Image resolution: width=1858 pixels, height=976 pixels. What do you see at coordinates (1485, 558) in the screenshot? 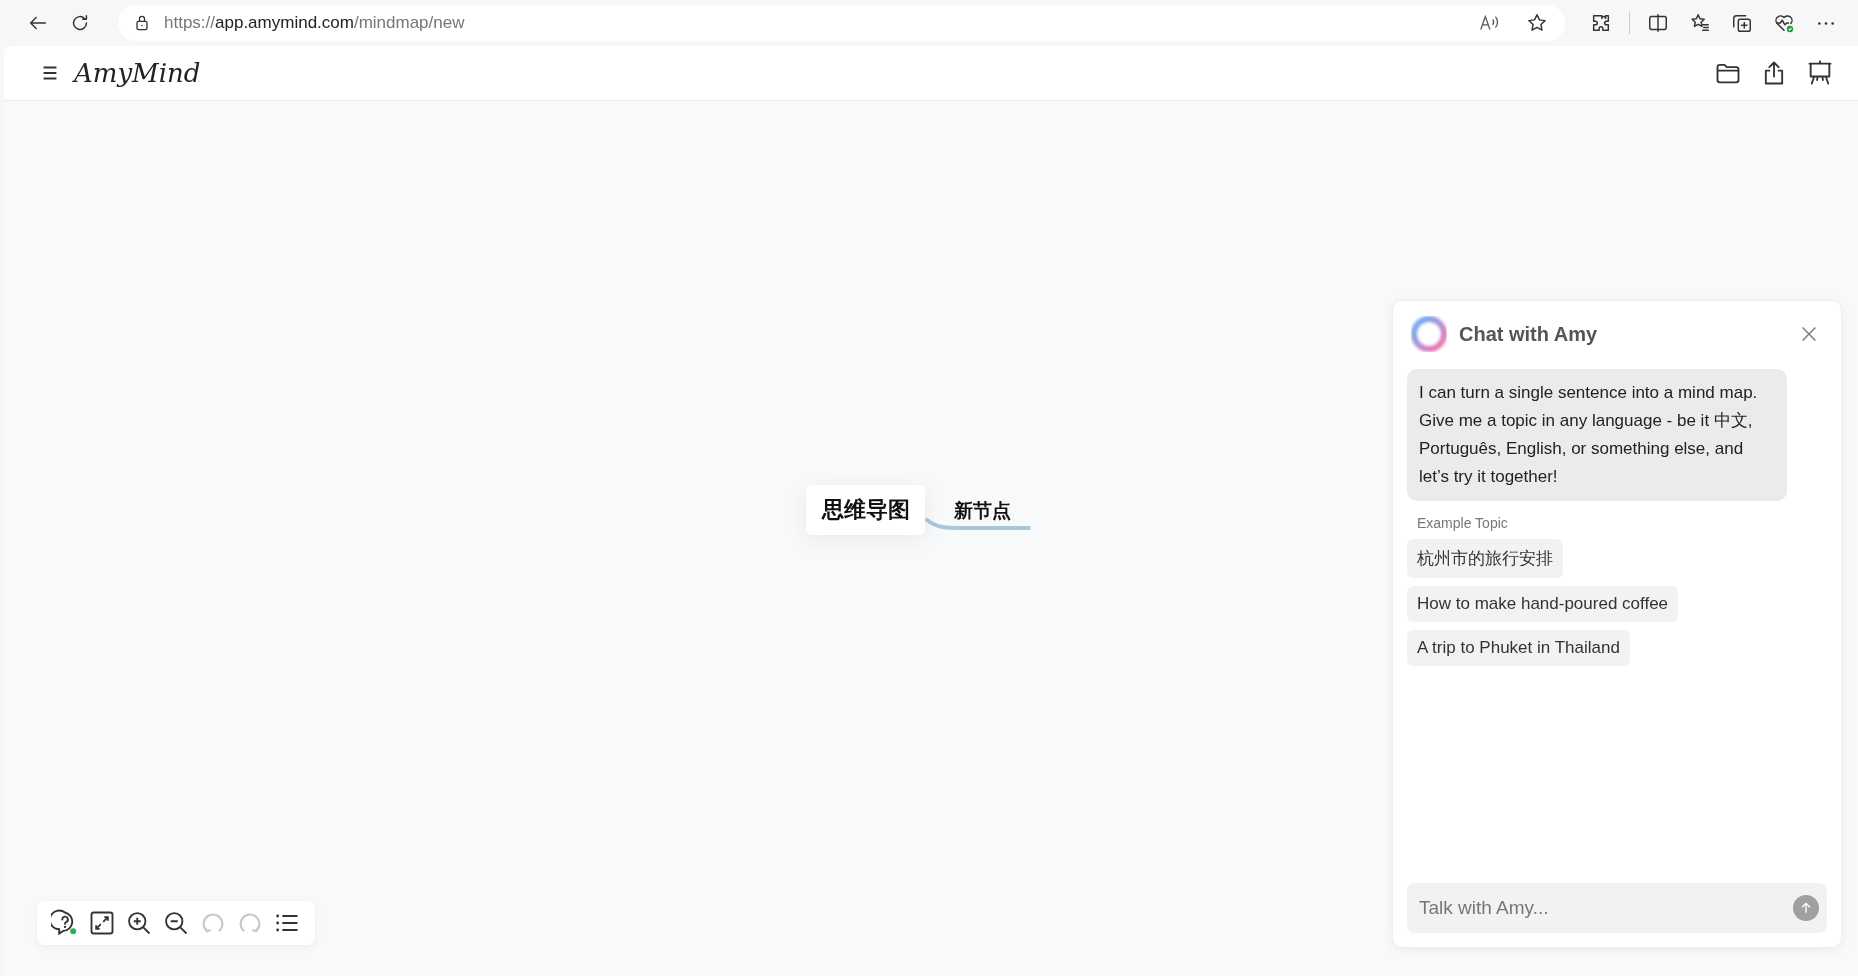
I see `example-topic-chip: 杭州市的旅行安排` at bounding box center [1485, 558].